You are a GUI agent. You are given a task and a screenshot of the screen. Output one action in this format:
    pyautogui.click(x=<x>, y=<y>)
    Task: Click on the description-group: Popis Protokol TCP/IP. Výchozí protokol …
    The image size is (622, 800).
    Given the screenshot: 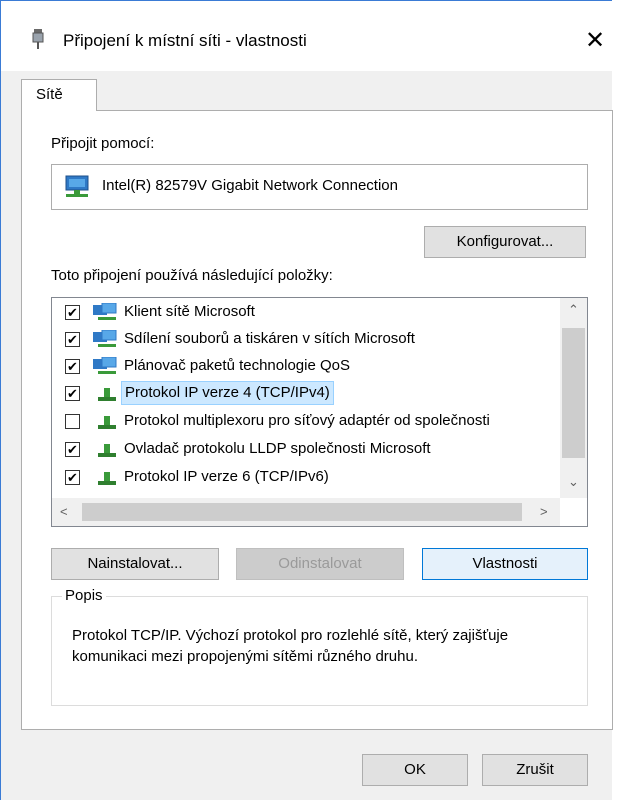 What is the action you would take?
    pyautogui.click(x=319, y=646)
    